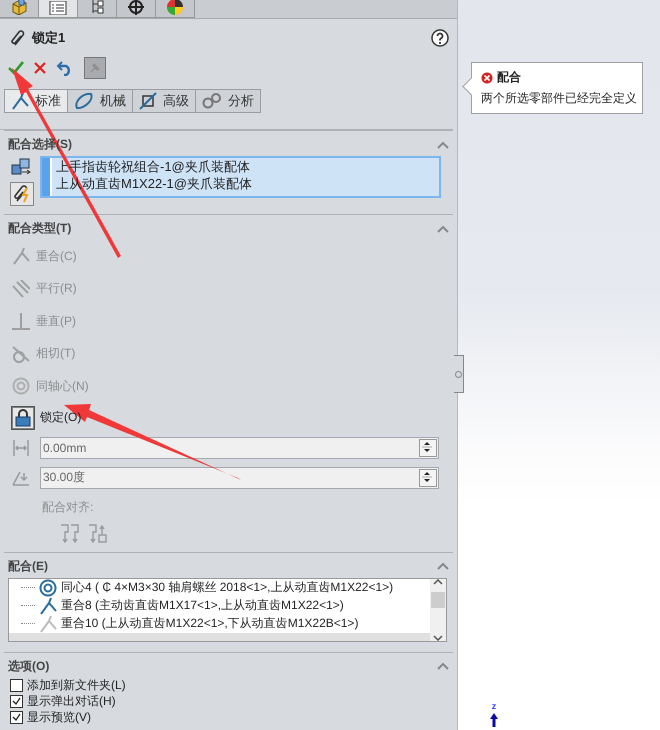 This screenshot has width=660, height=730. What do you see at coordinates (61, 417) in the screenshot?
I see `mate-type-option: 锁定(O)` at bounding box center [61, 417].